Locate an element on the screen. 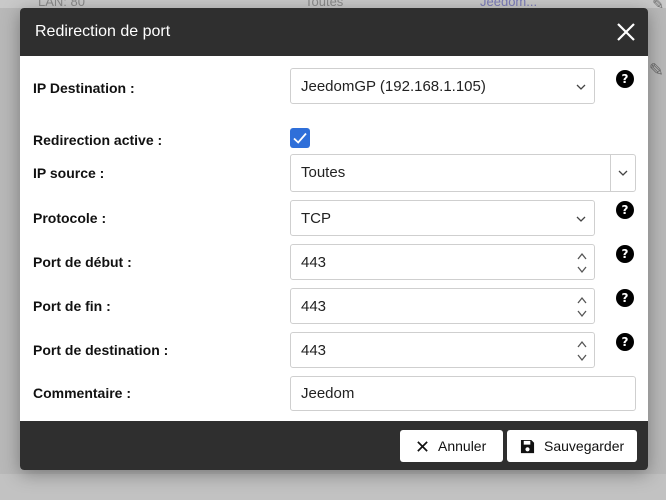 This screenshot has height=500, width=666. ip-destination-label: IP Destination : is located at coordinates (84, 88).